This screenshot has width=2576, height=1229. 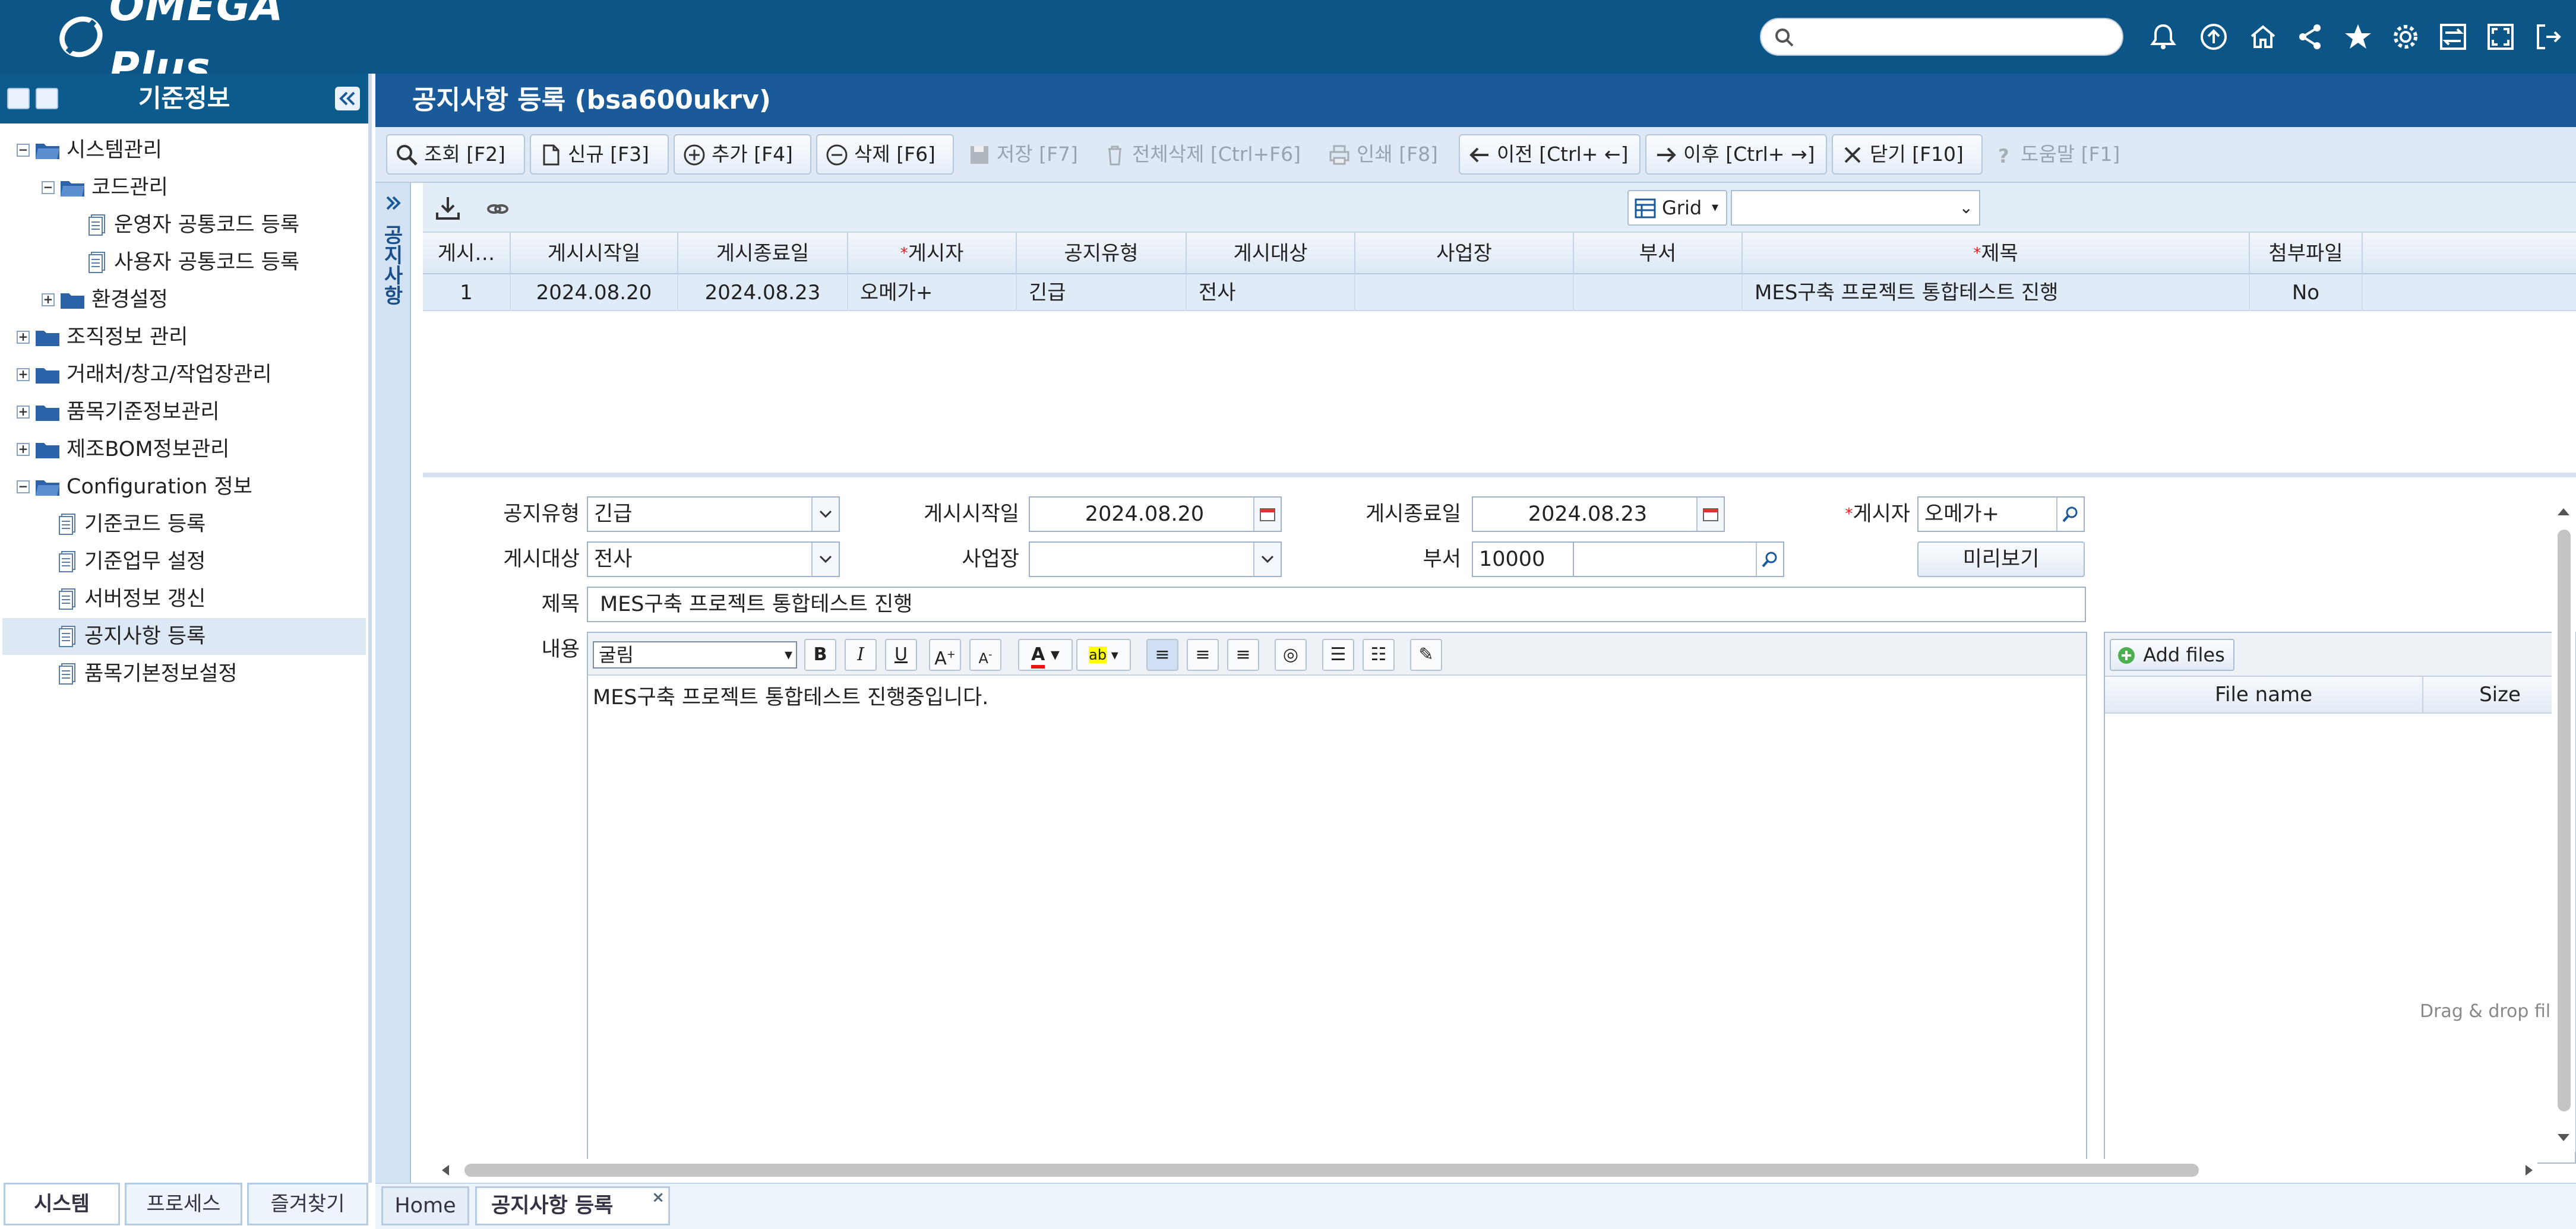 What do you see at coordinates (658, 1197) in the screenshot?
I see `close-tab-icon: ×` at bounding box center [658, 1197].